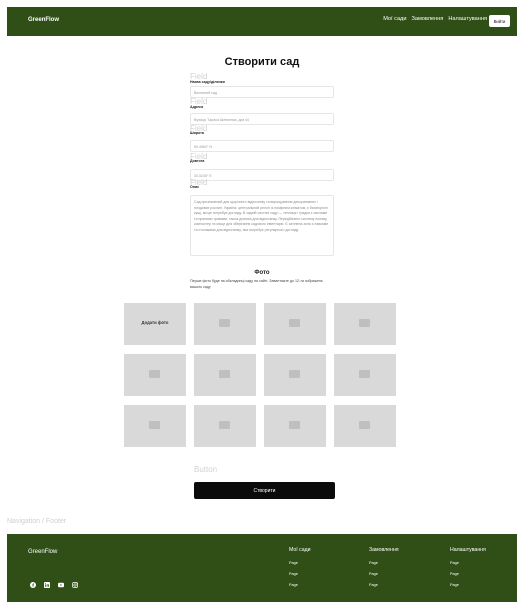  I want to click on add-photo-label: Додати фото, so click(155, 322).